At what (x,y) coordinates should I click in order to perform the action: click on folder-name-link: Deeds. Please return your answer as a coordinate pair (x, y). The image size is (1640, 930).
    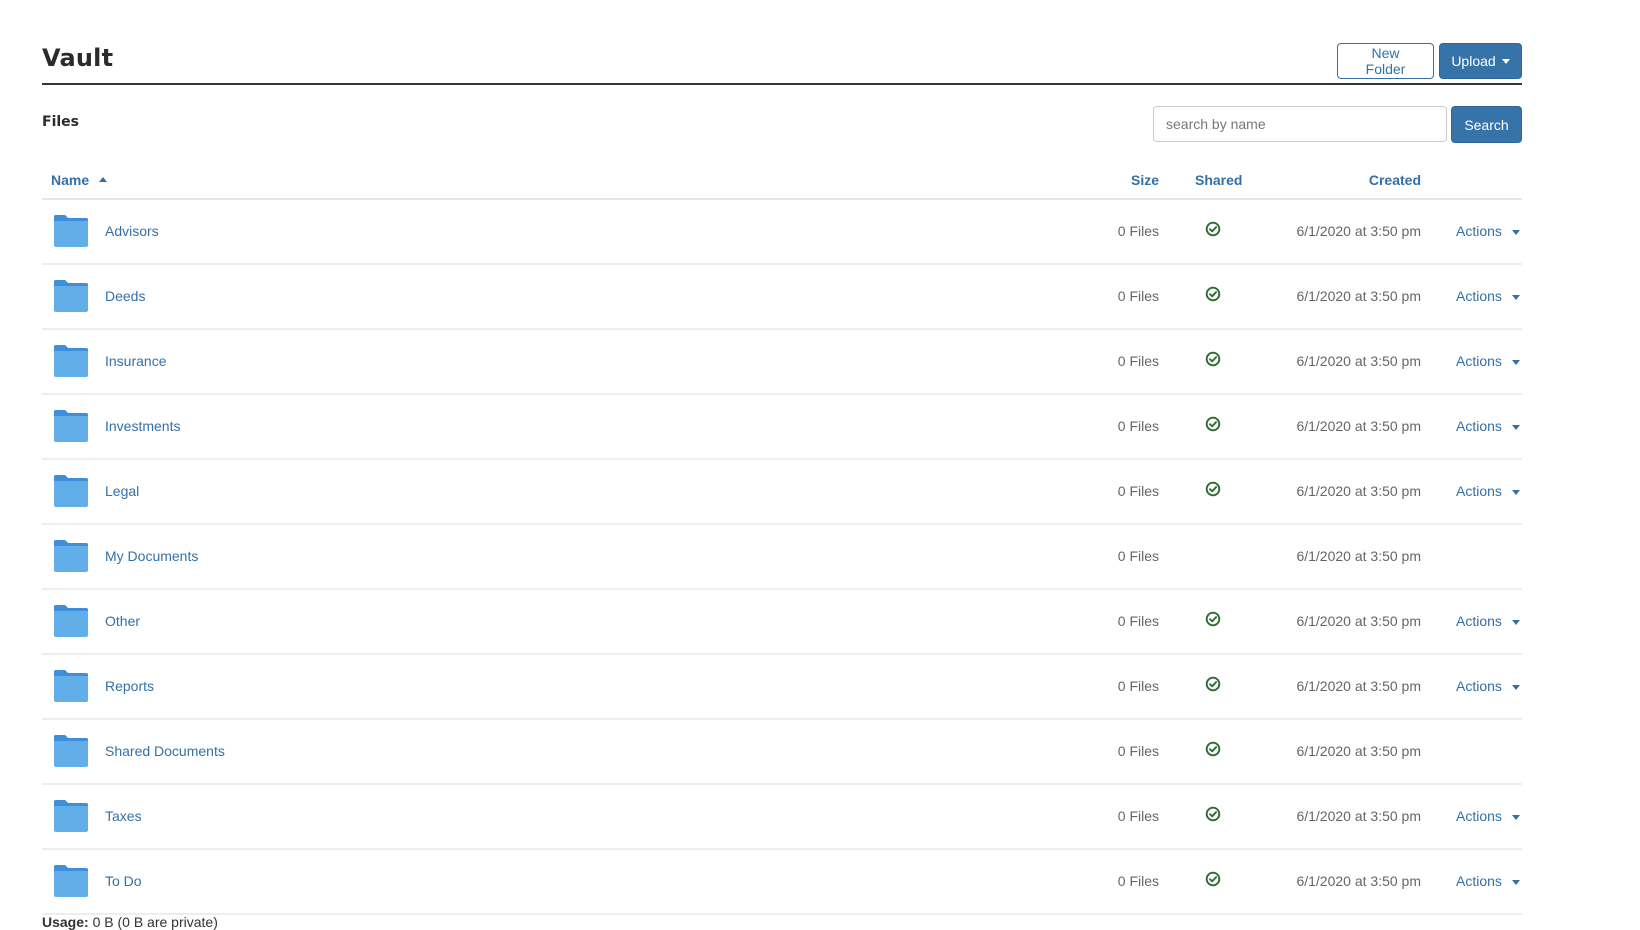
    Looking at the image, I should click on (125, 296).